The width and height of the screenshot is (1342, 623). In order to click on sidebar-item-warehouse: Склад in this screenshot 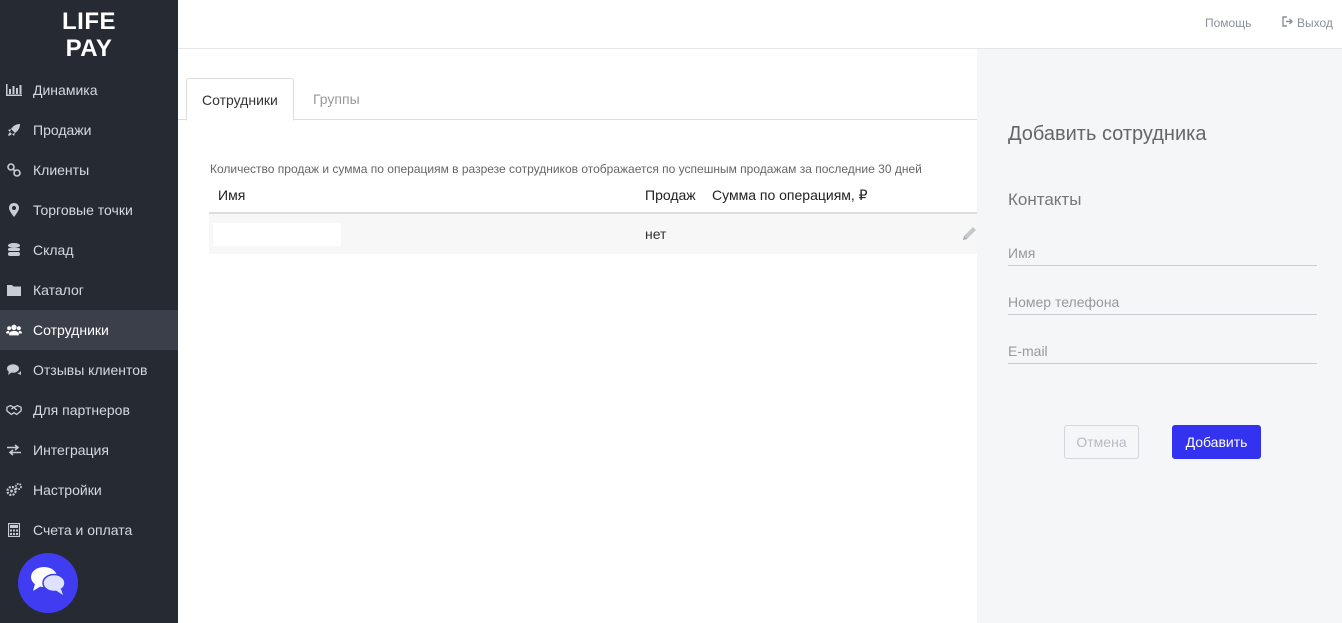, I will do `click(89, 250)`.